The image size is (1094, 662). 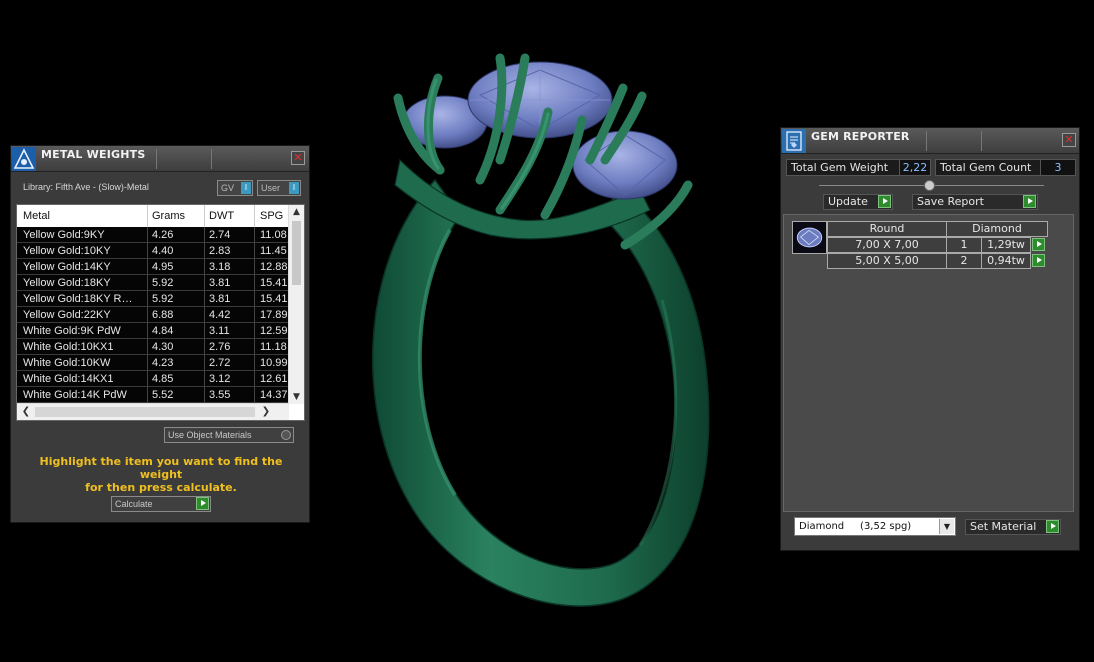 What do you see at coordinates (274, 315) in the screenshot?
I see `table-cell-spg: 17.89` at bounding box center [274, 315].